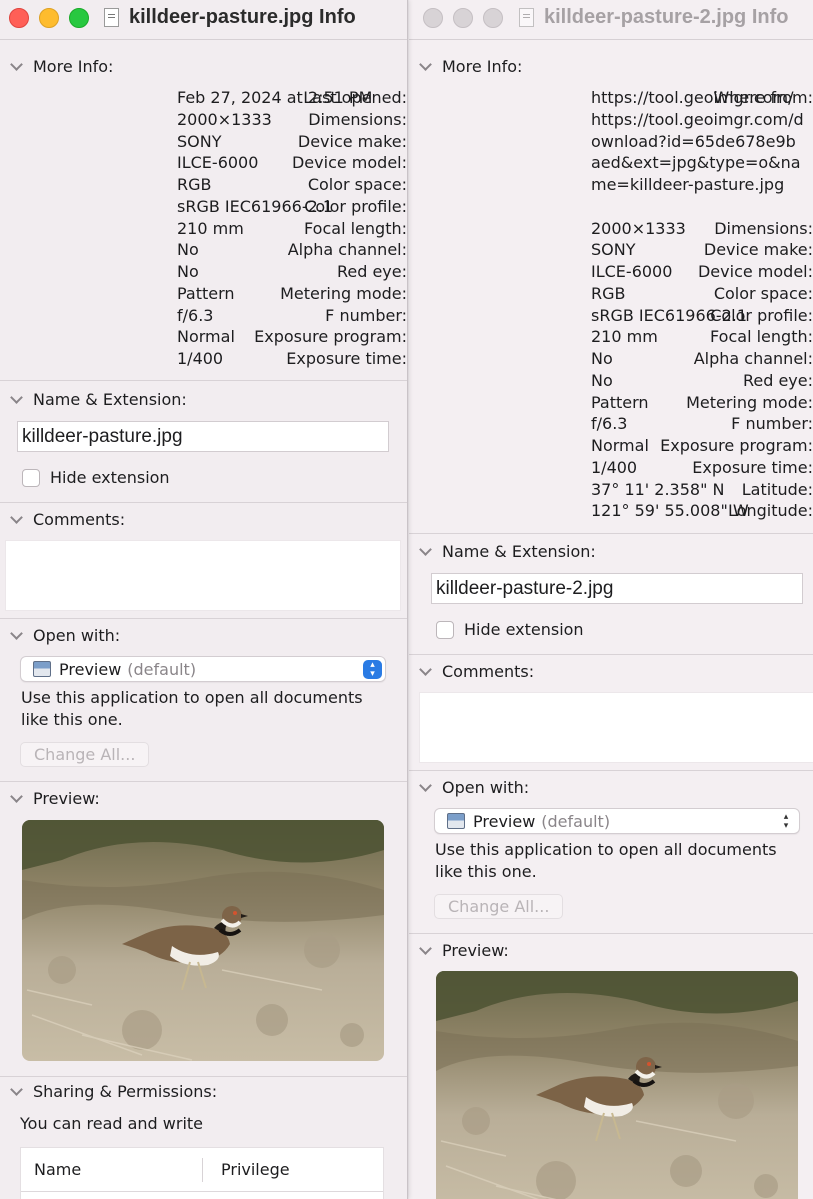  Describe the element at coordinates (777, 380) in the screenshot. I see `info-key: Red eye:` at that location.